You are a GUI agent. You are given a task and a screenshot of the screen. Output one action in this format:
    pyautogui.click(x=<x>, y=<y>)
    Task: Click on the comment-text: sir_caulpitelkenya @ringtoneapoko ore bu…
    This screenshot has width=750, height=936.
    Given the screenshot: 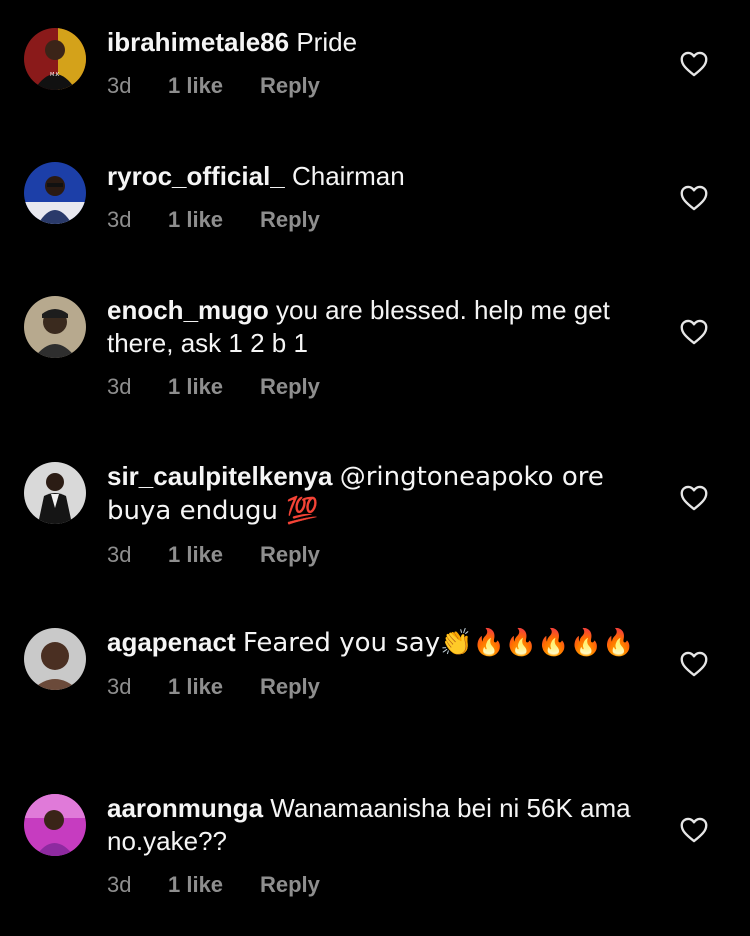 What is the action you would take?
    pyautogui.click(x=379, y=494)
    